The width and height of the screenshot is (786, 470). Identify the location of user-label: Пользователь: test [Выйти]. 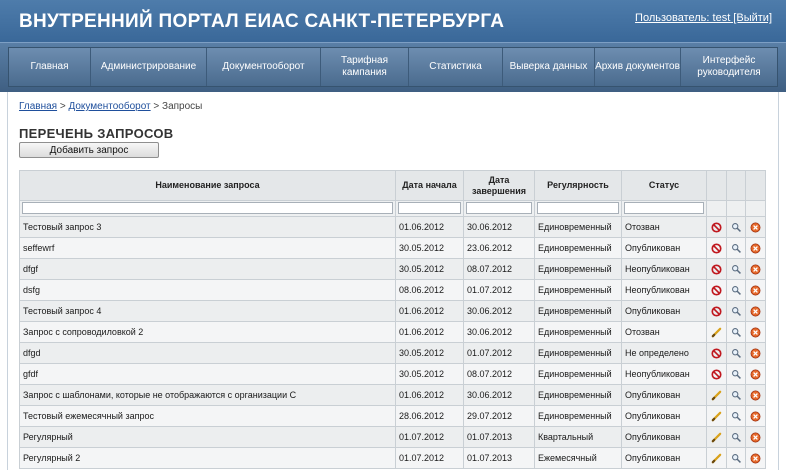
(703, 18).